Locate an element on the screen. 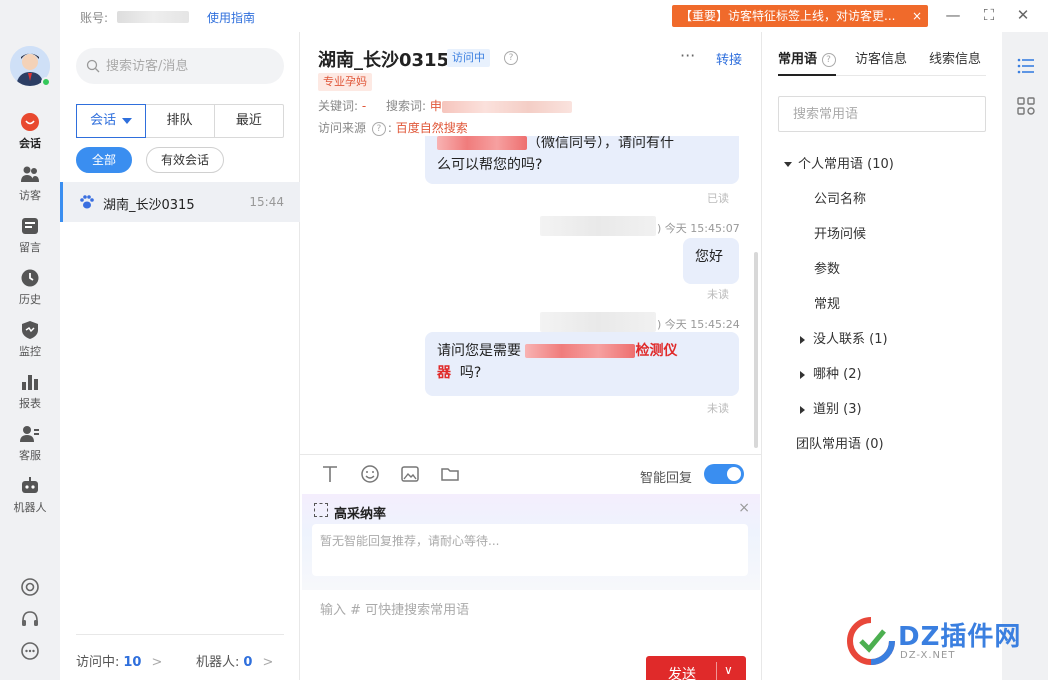 This screenshot has width=1048, height=680. chevron-right-icon: > is located at coordinates (268, 662).